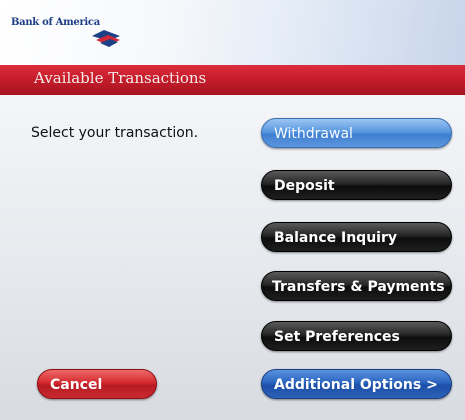 The image size is (465, 420). I want to click on bank-flag-logo-icon, so click(106, 38).